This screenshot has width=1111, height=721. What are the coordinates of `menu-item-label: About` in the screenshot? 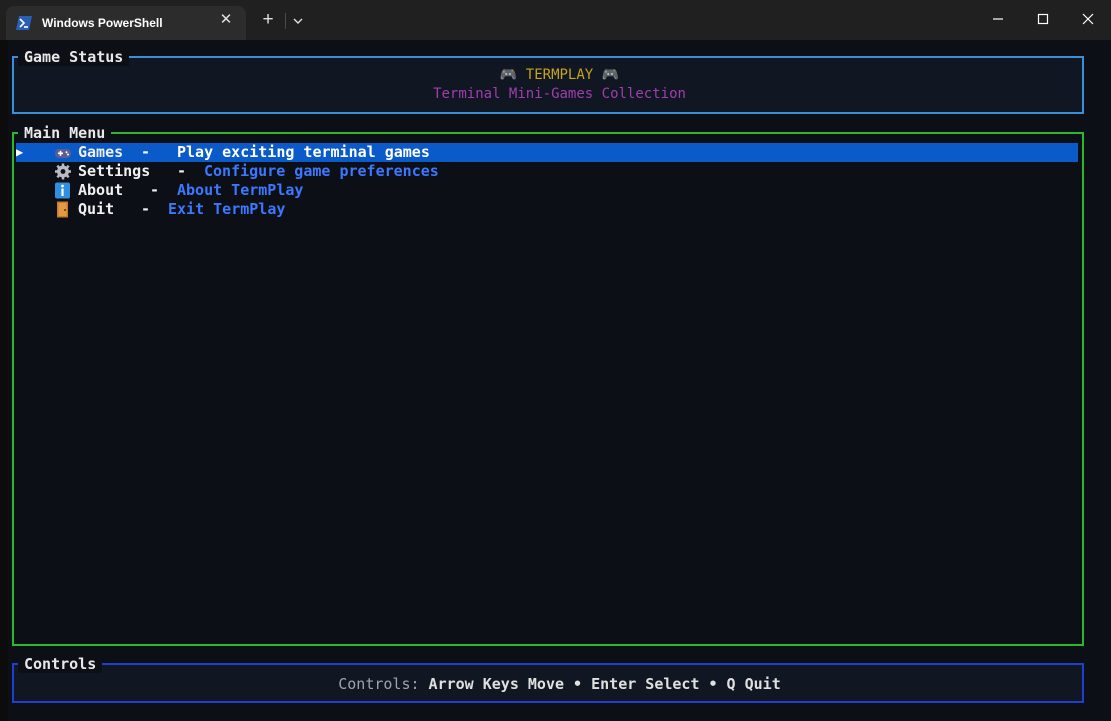 It's located at (101, 190).